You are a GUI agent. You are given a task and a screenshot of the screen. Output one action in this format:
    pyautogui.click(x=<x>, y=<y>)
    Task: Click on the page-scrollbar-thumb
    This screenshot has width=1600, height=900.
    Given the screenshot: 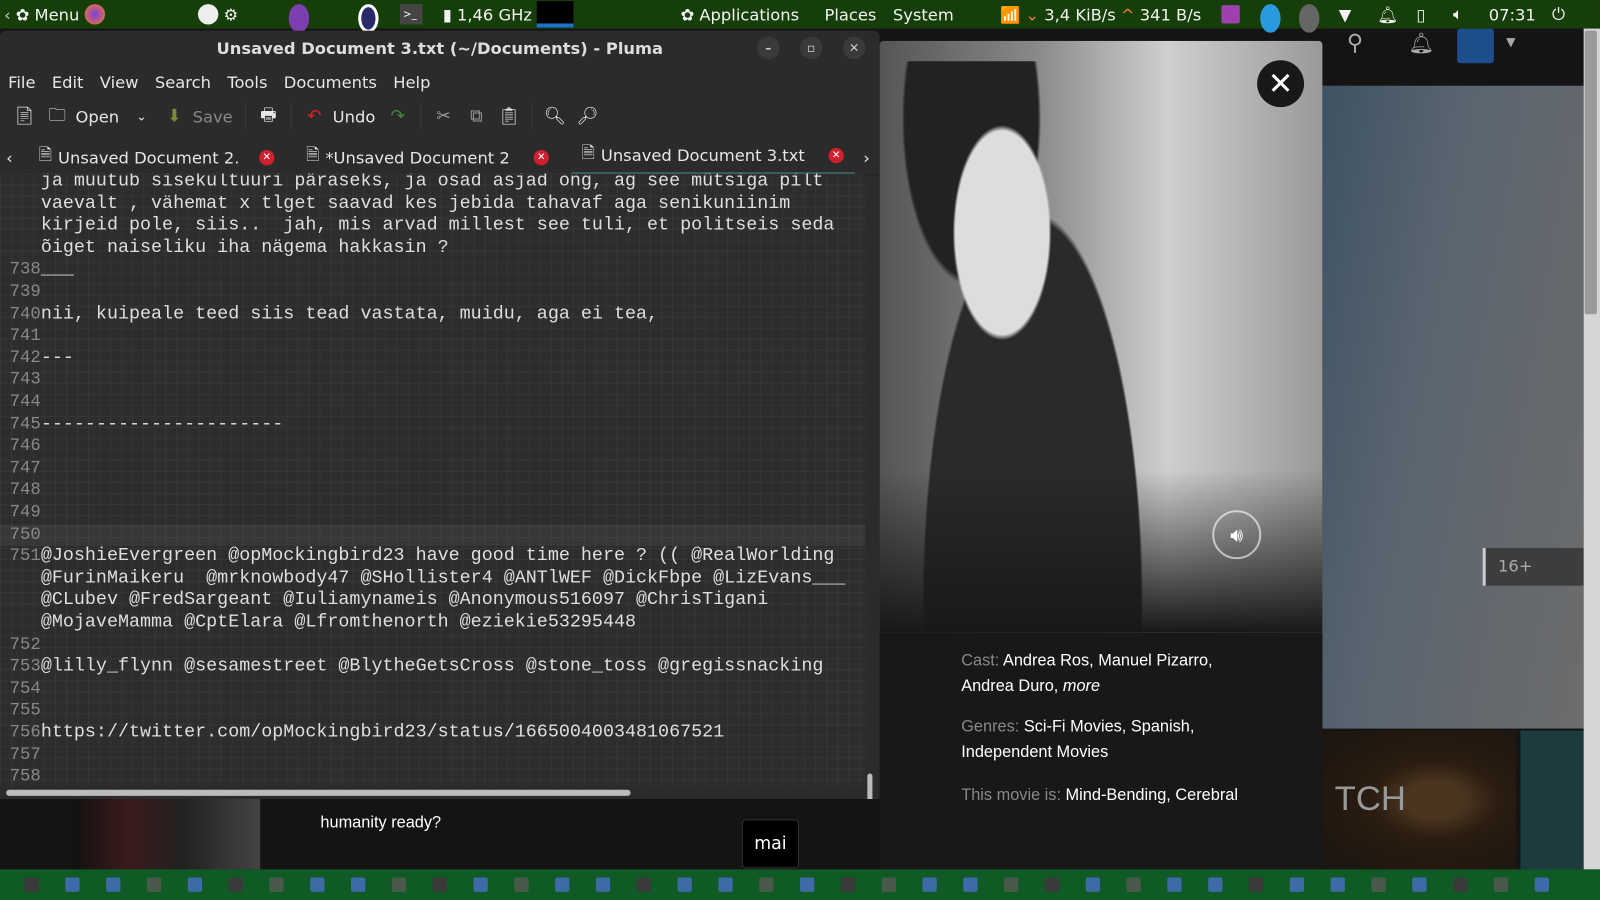 What is the action you would take?
    pyautogui.click(x=1590, y=172)
    